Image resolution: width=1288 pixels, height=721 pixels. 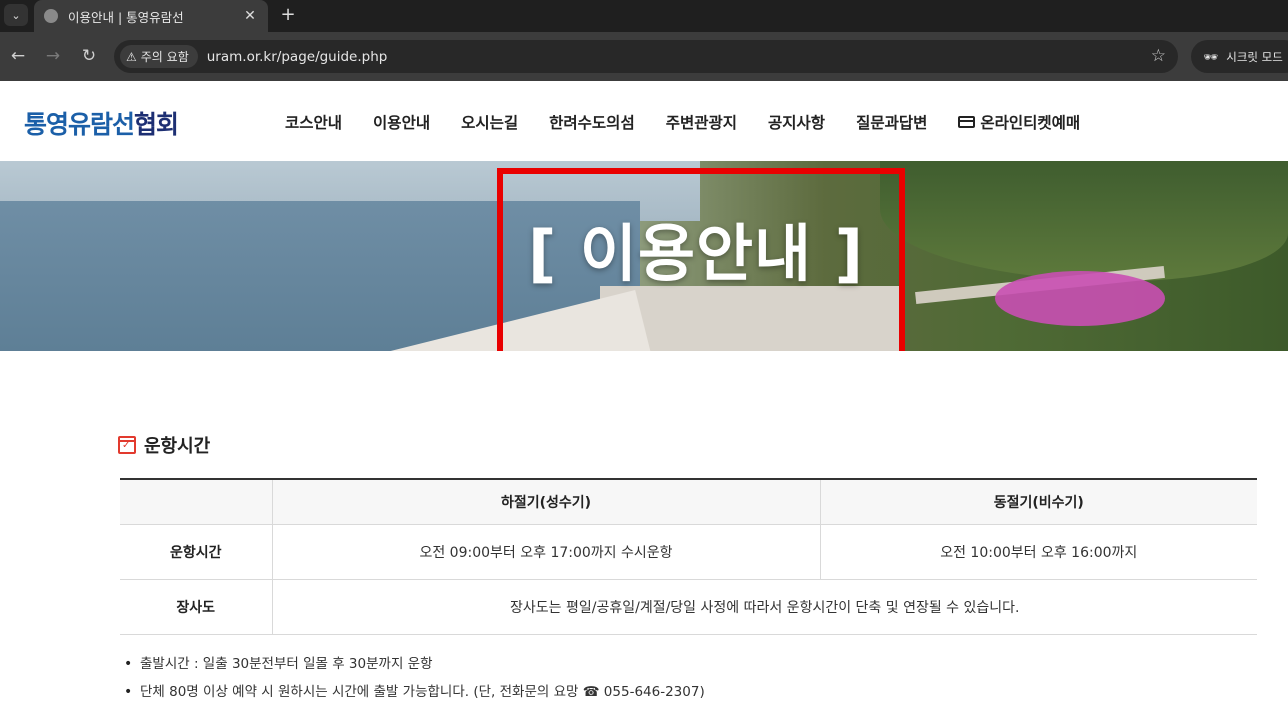 What do you see at coordinates (1211, 56) in the screenshot?
I see `incognito-icon: 🕶` at bounding box center [1211, 56].